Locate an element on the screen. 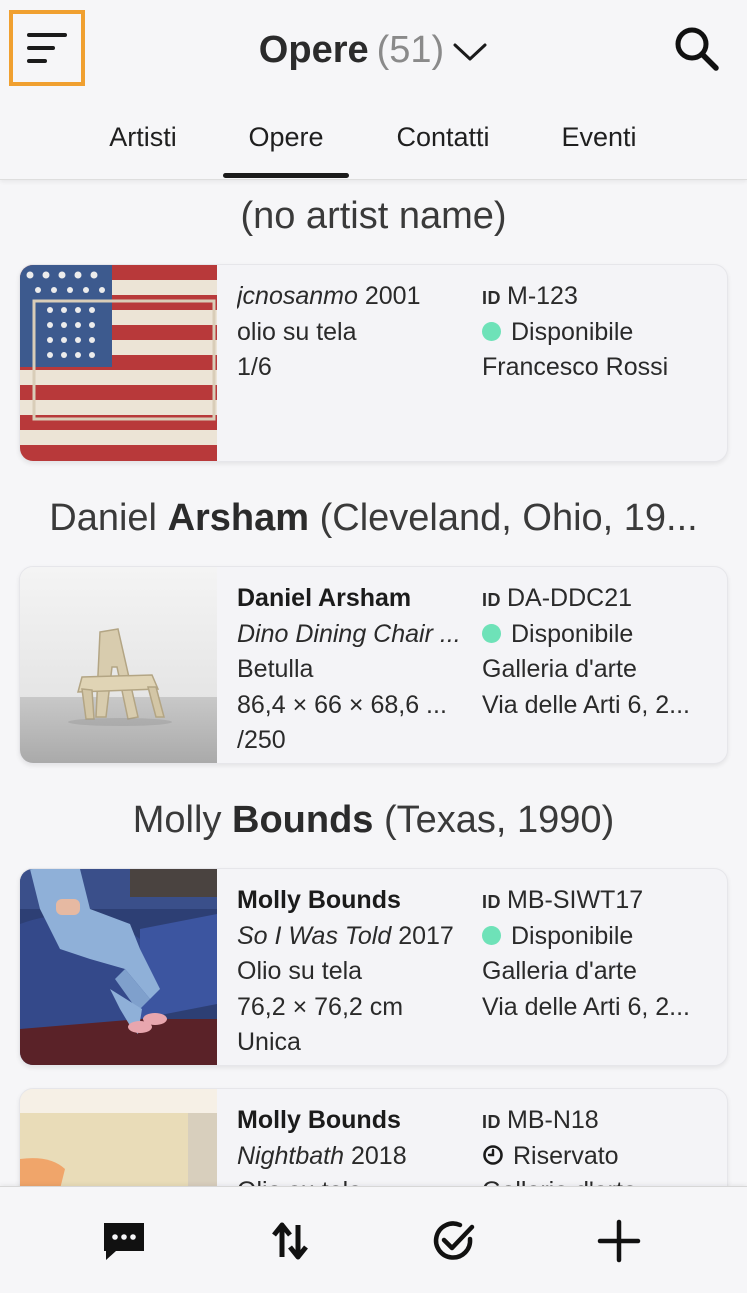  sort-icon is located at coordinates (290, 1241).